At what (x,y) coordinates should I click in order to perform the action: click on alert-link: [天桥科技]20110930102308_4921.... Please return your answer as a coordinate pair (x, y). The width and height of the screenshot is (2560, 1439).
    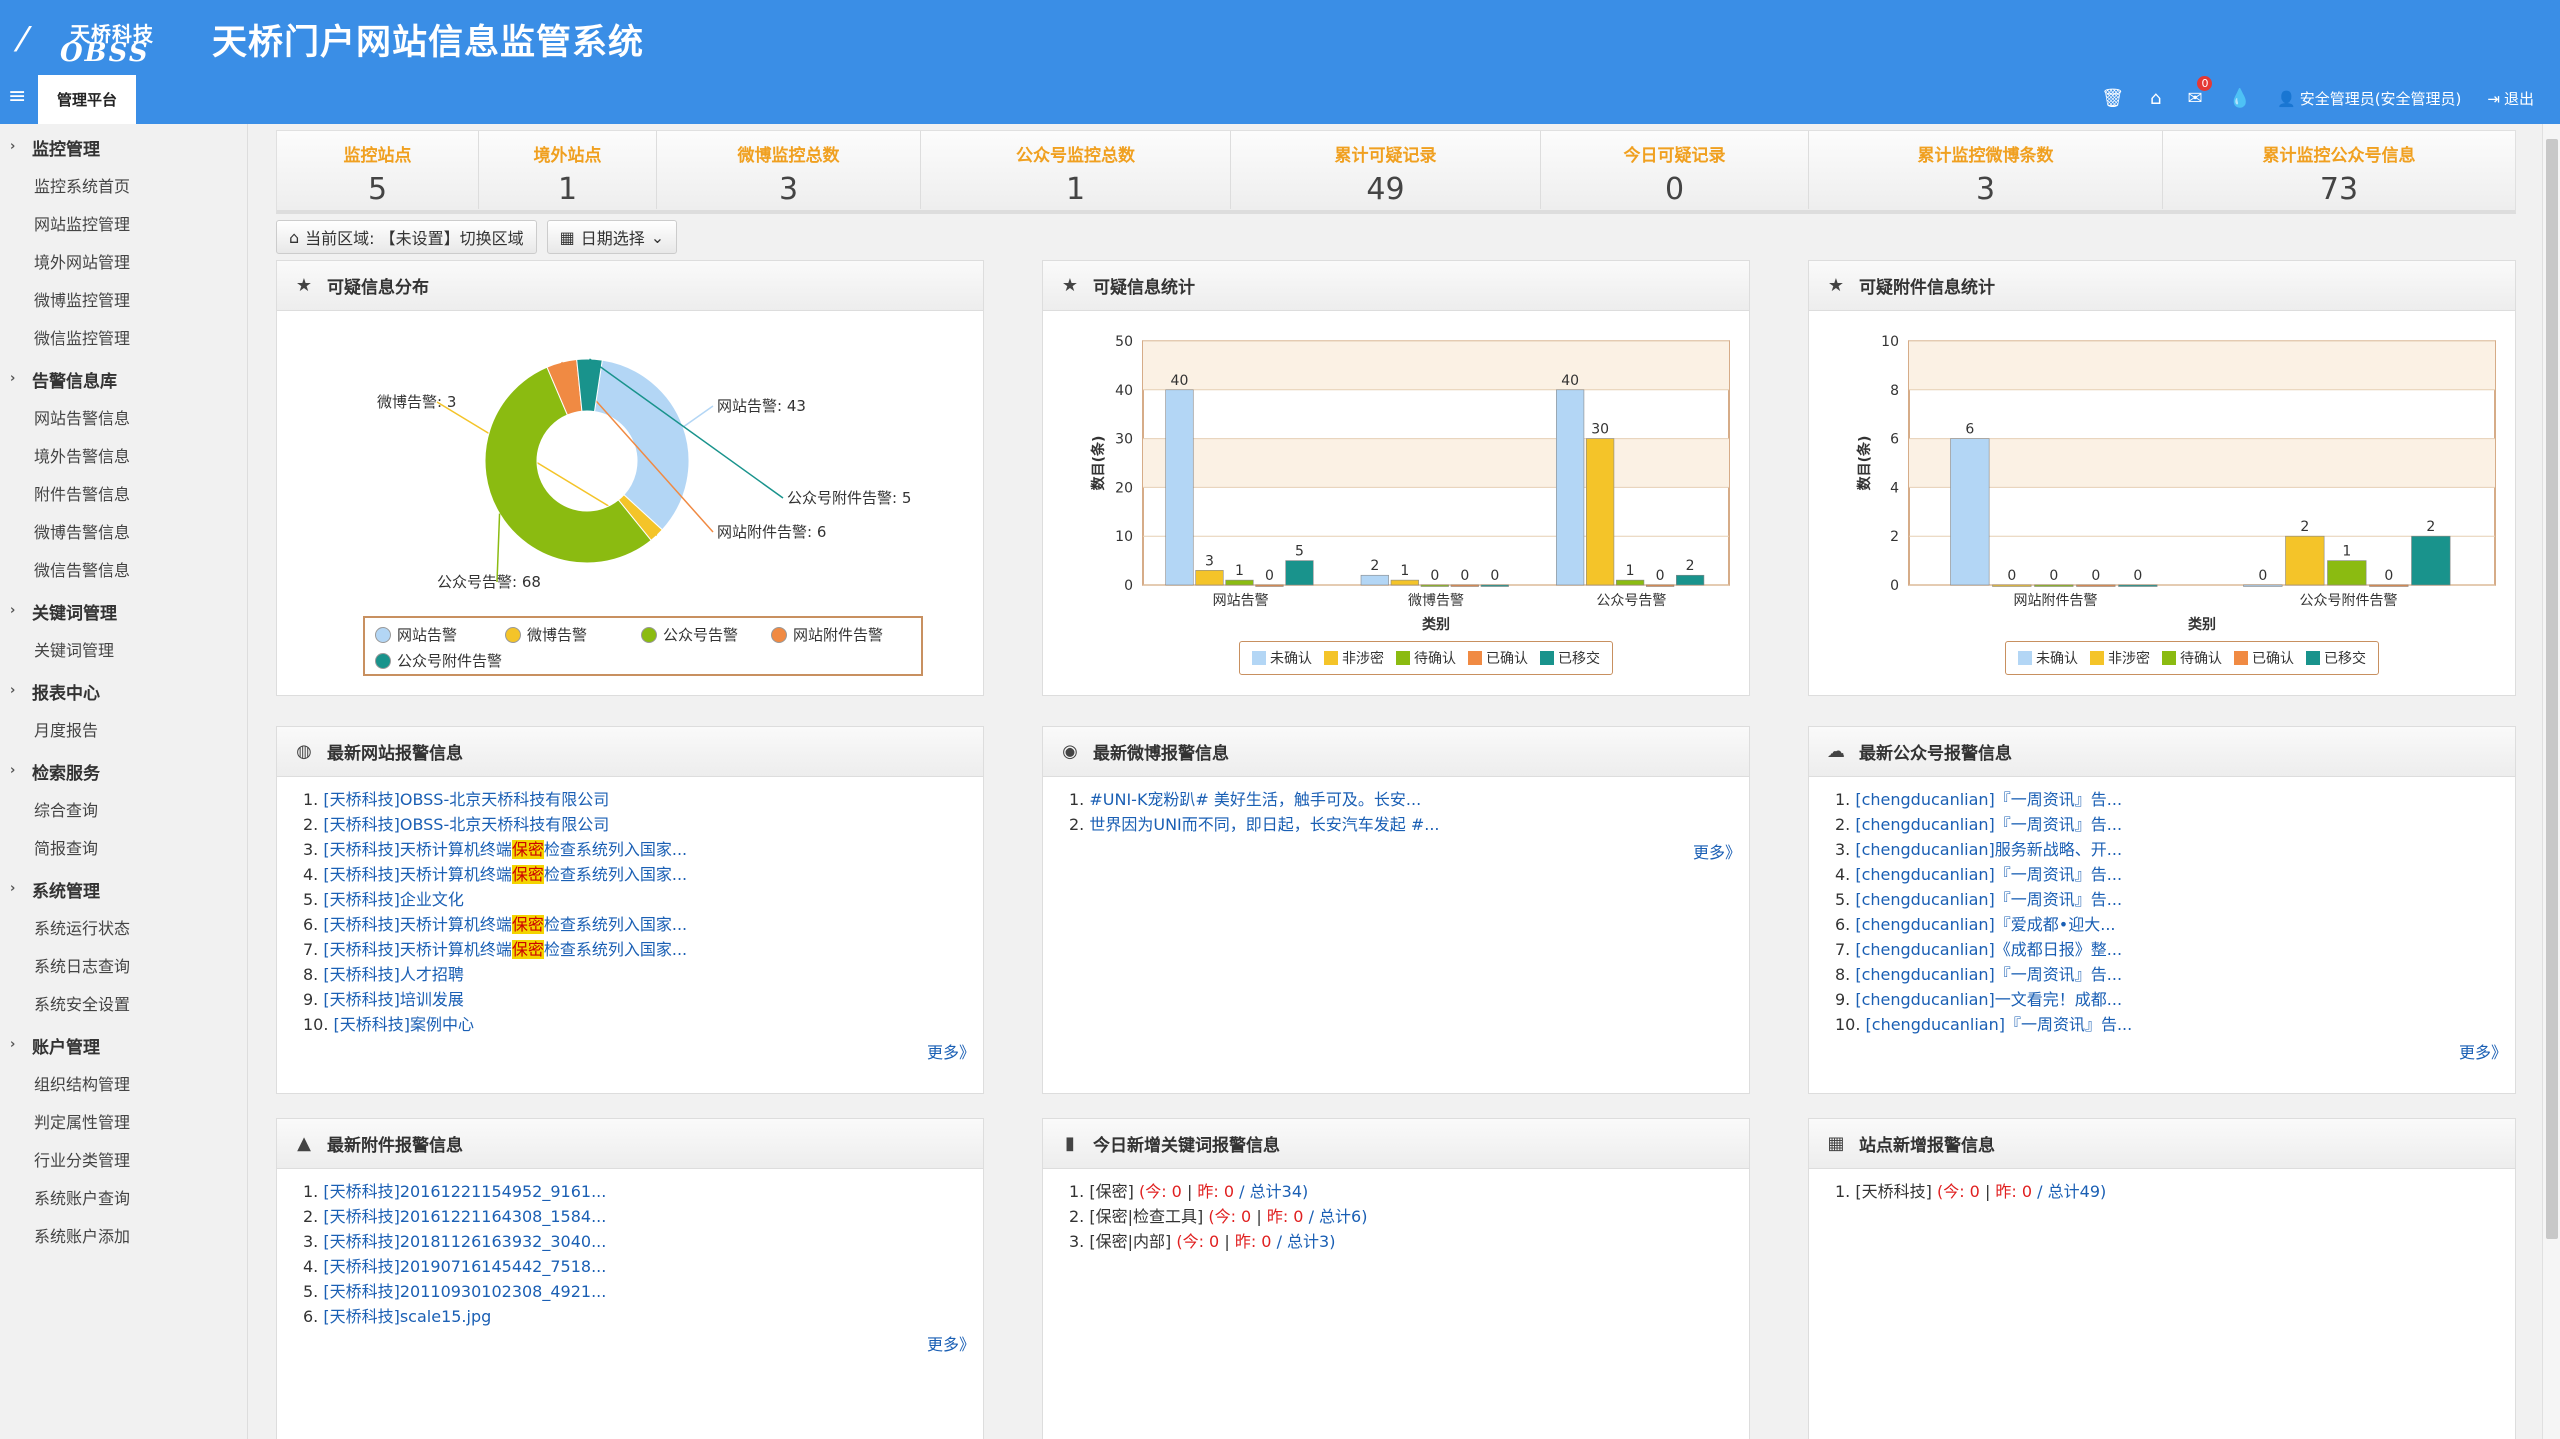
    Looking at the image, I should click on (464, 1291).